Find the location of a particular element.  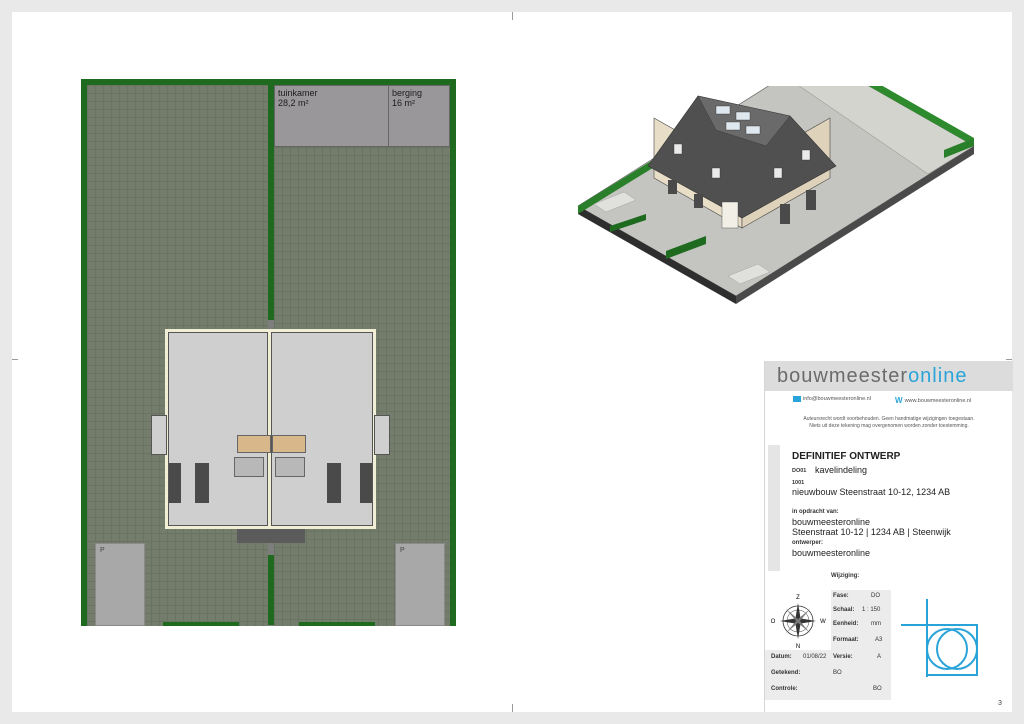

version-value: A is located at coordinates (879, 657).